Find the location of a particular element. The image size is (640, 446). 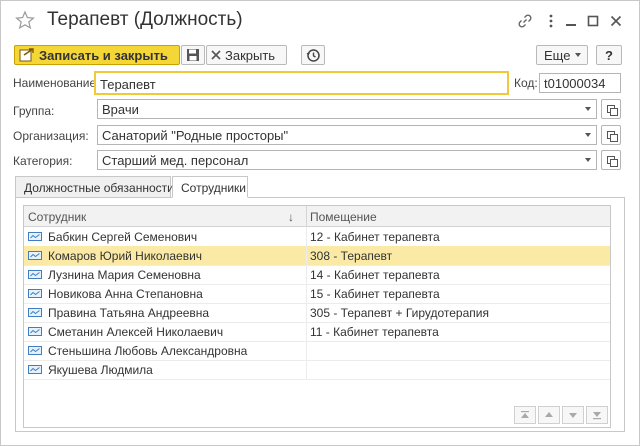

history-button is located at coordinates (313, 55).